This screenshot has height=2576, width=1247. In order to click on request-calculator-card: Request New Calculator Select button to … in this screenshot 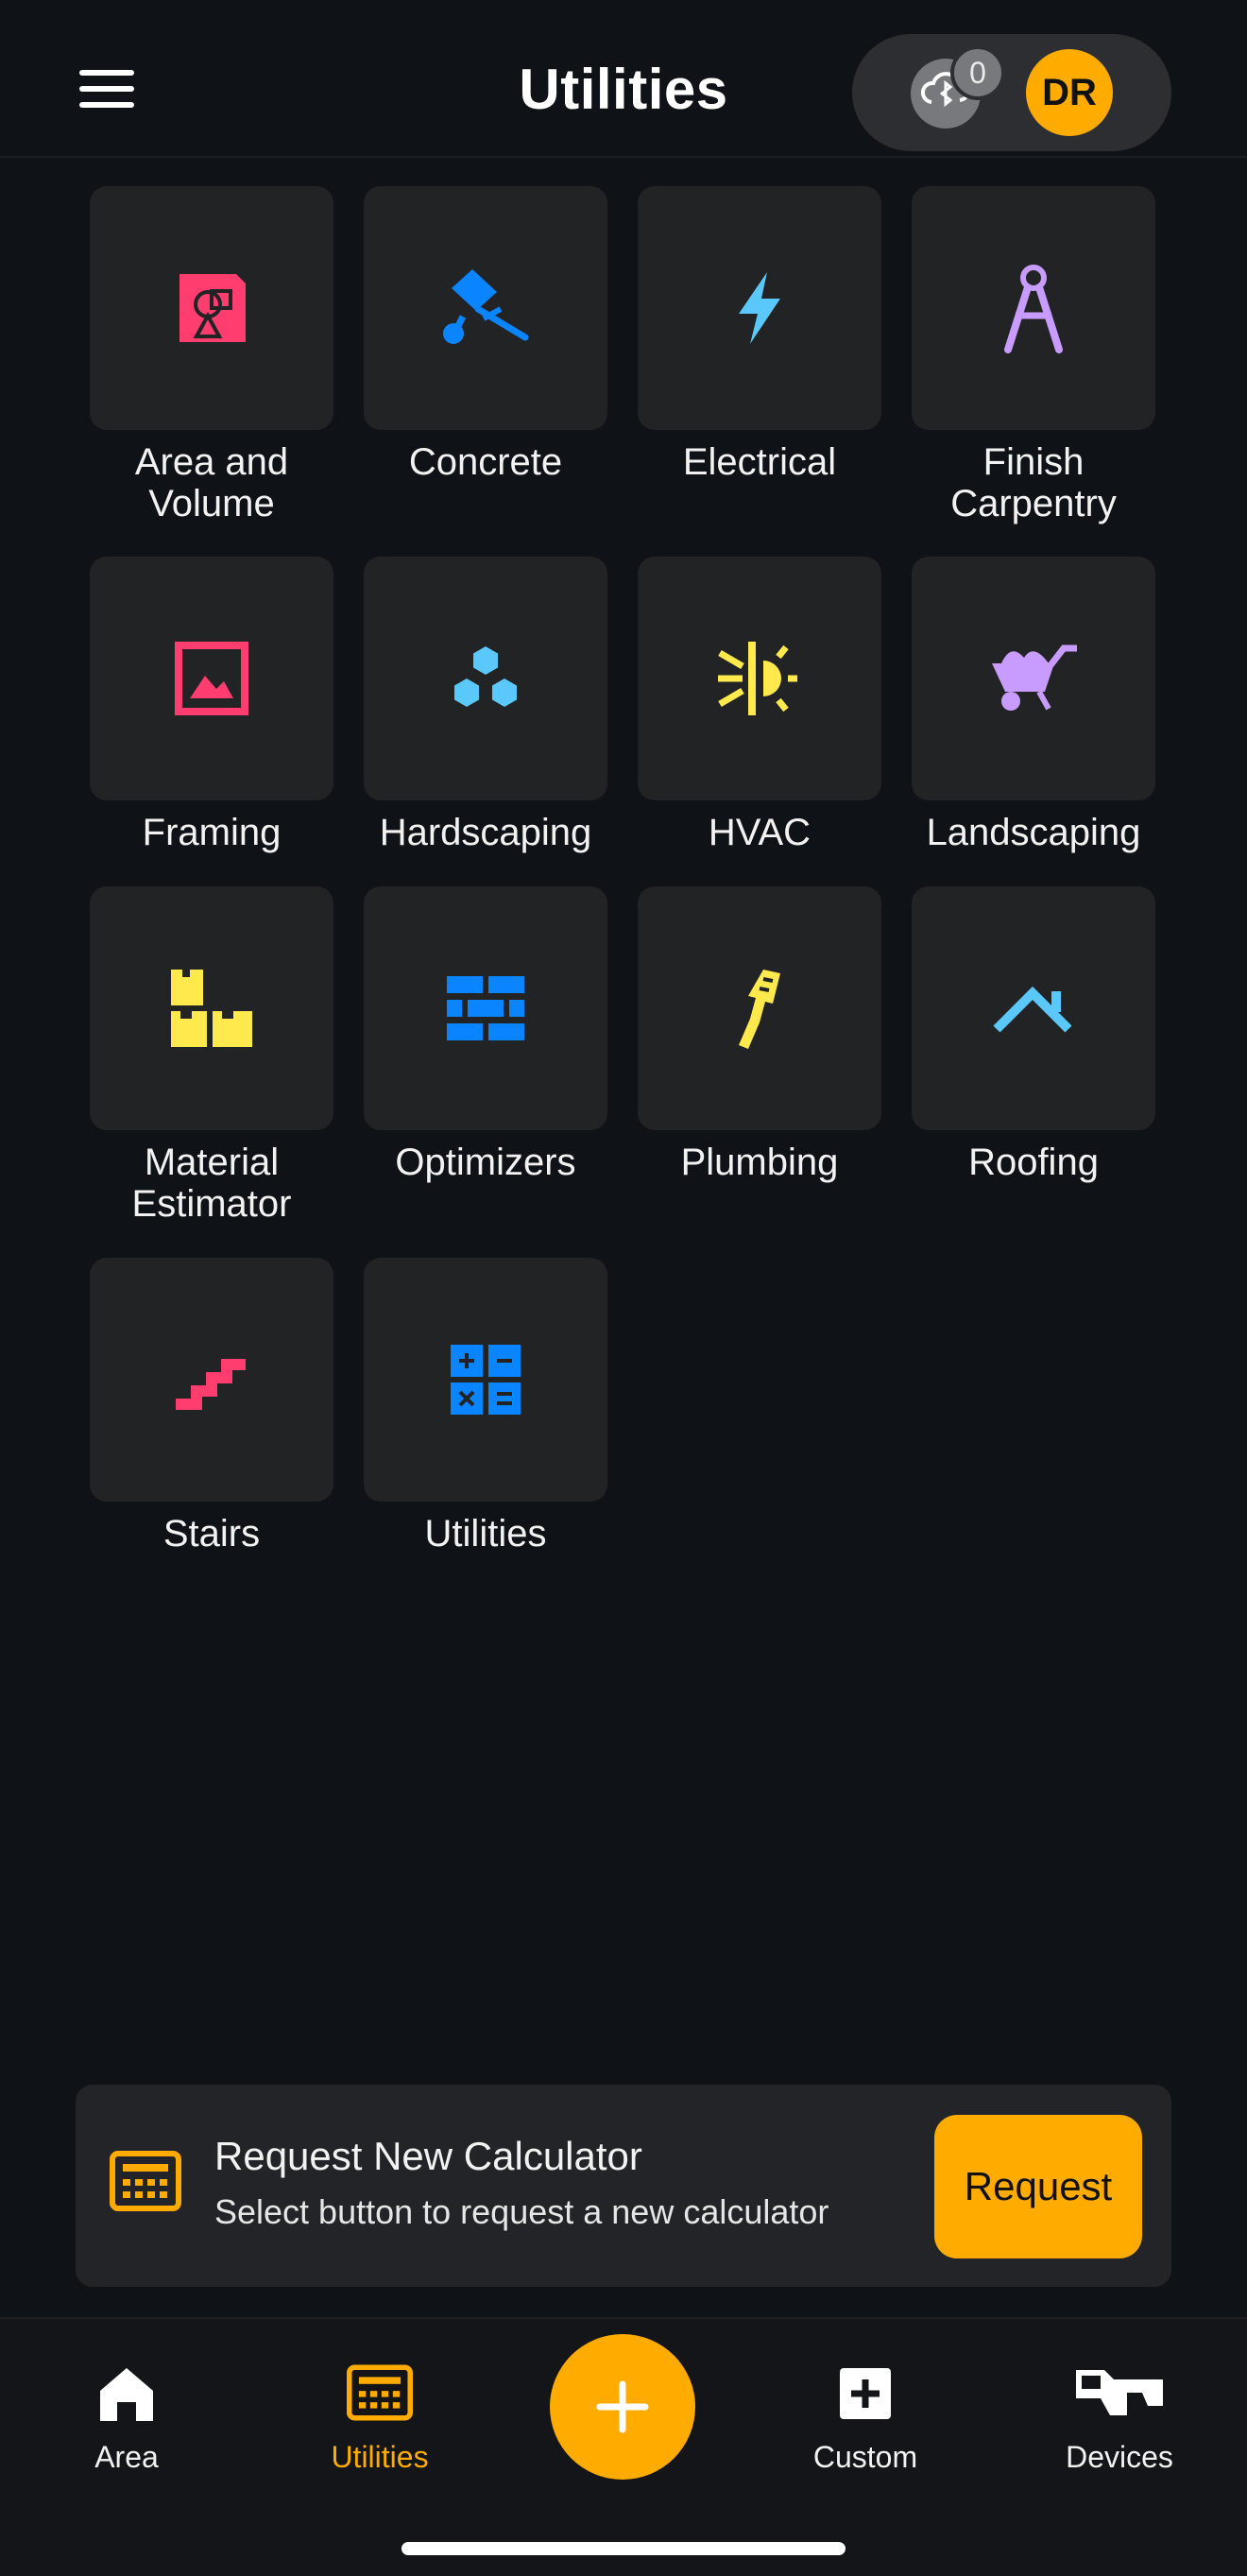, I will do `click(624, 2186)`.